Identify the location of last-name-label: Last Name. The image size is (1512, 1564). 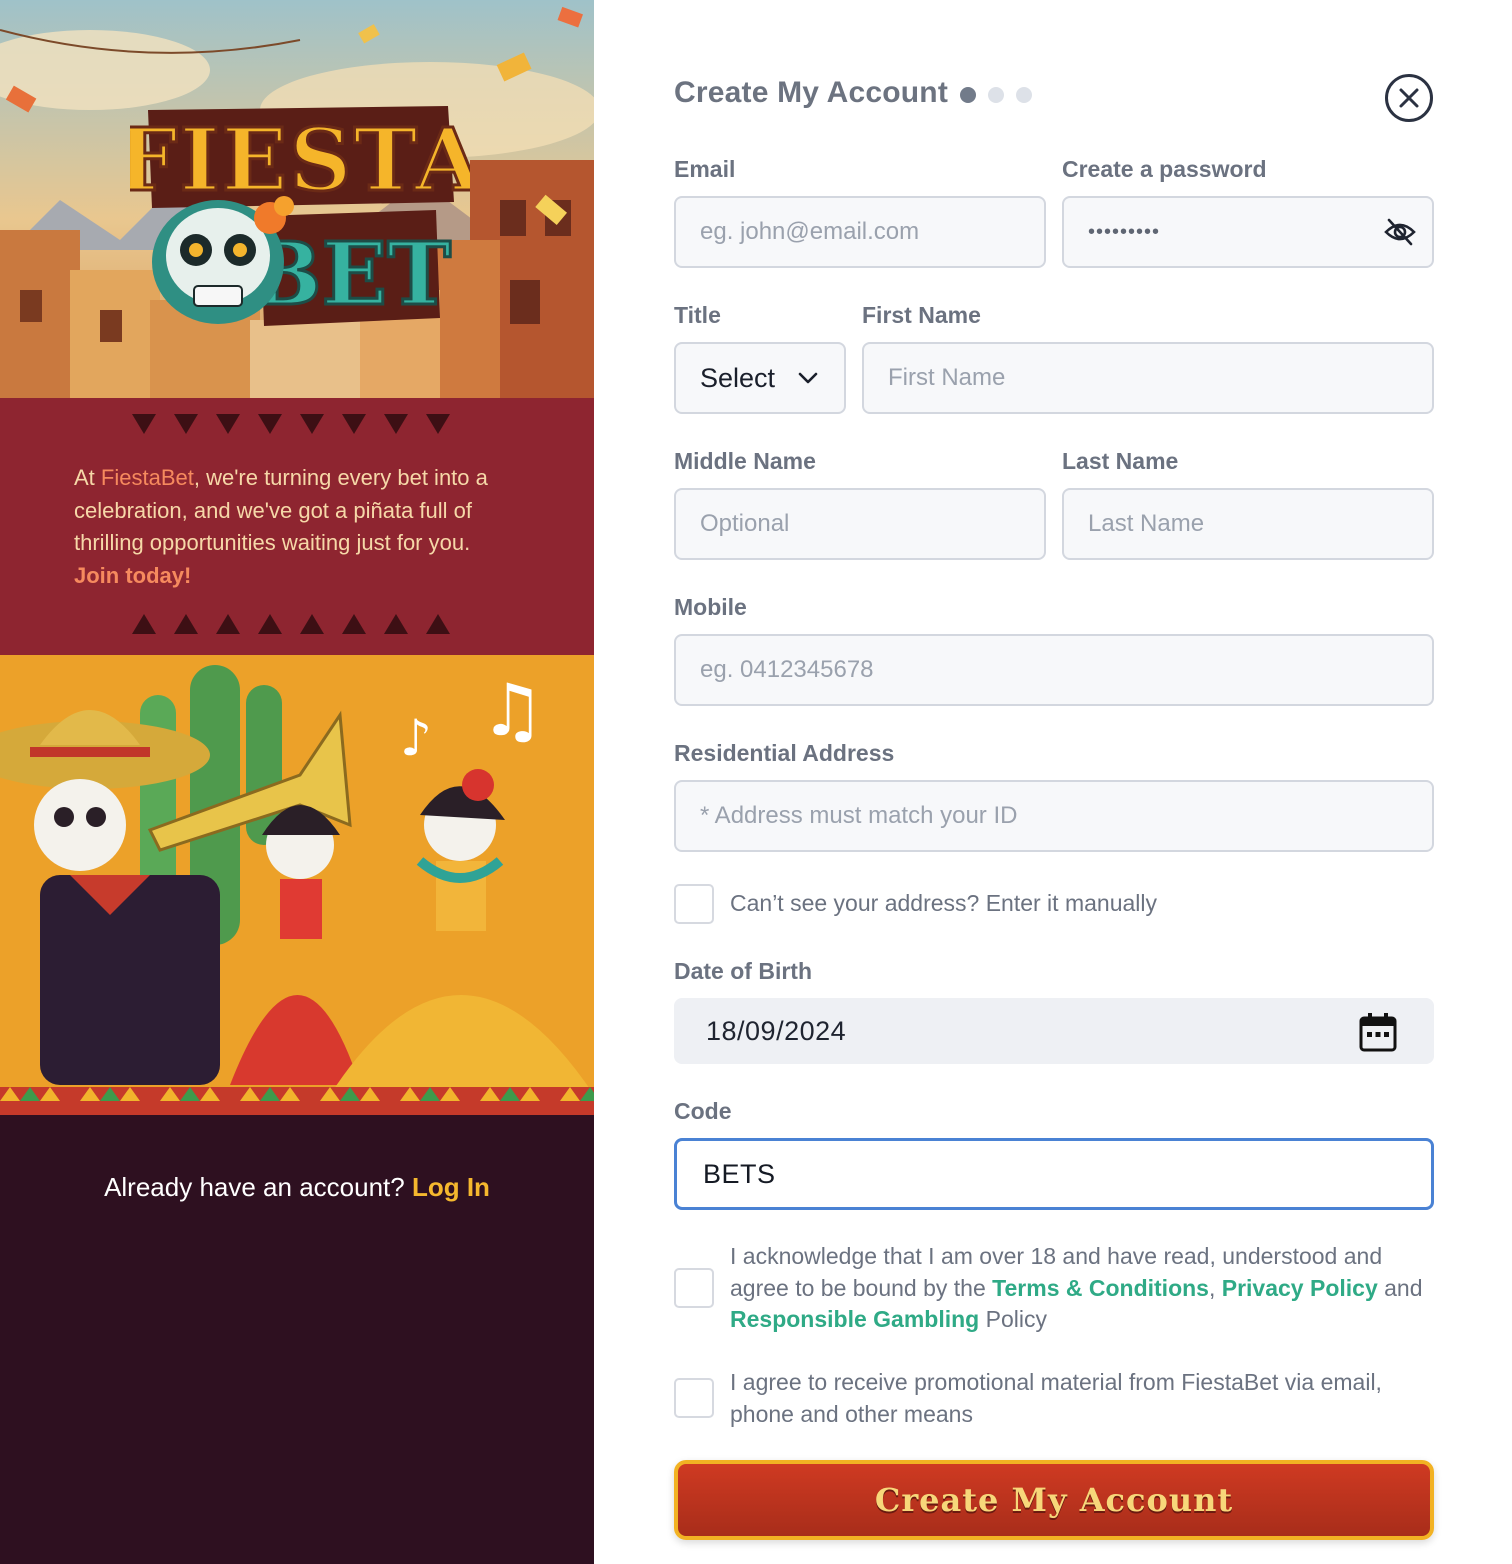
(1120, 461).